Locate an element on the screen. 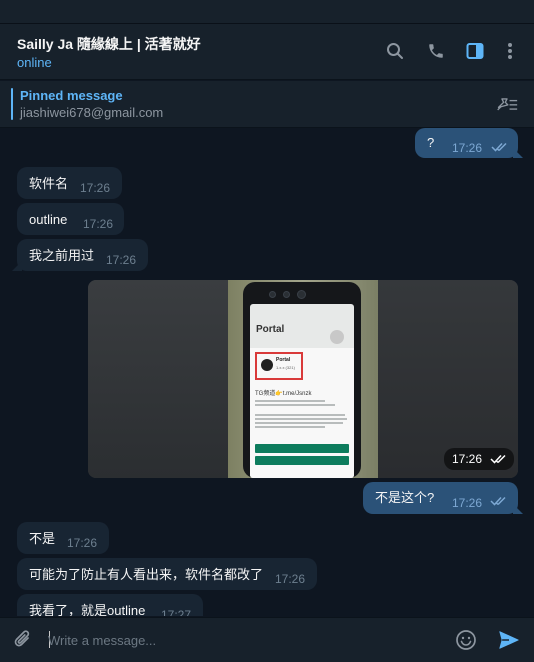  message-text: 我看了，就是outline is located at coordinates (87, 609).